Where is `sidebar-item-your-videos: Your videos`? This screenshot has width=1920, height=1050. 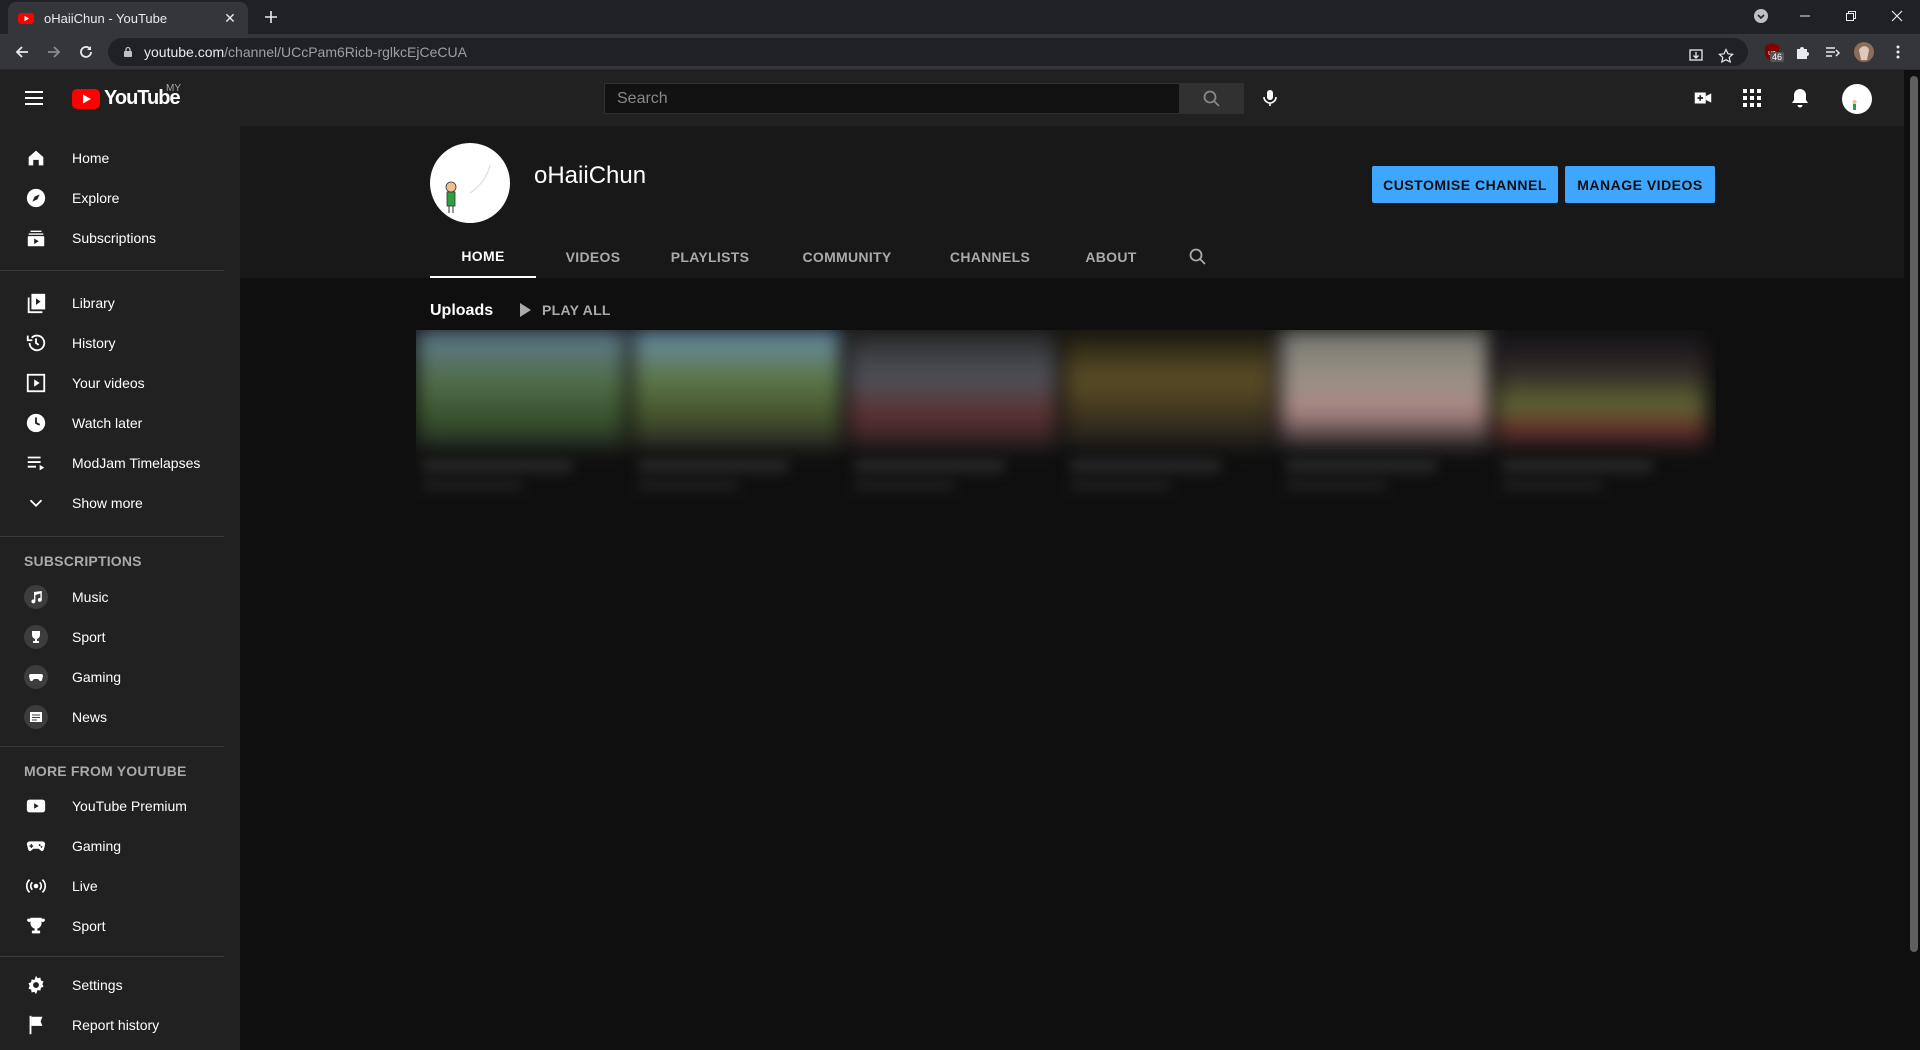
sidebar-item-your-videos: Your videos is located at coordinates (120, 383).